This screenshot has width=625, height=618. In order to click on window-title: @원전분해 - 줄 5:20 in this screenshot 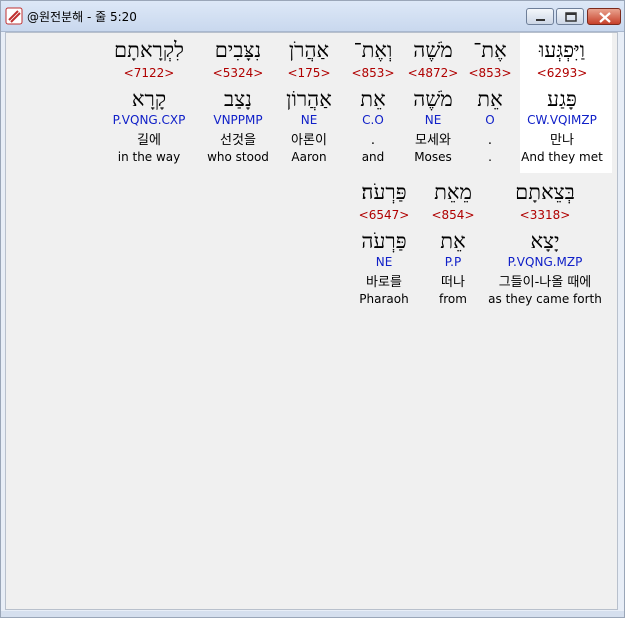, I will do `click(82, 17)`.